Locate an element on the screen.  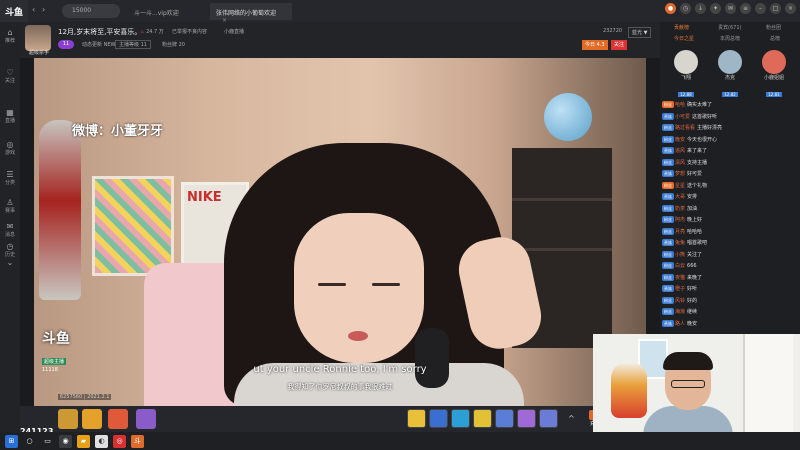
chat-username: 清风 is located at coordinates (680, 163).